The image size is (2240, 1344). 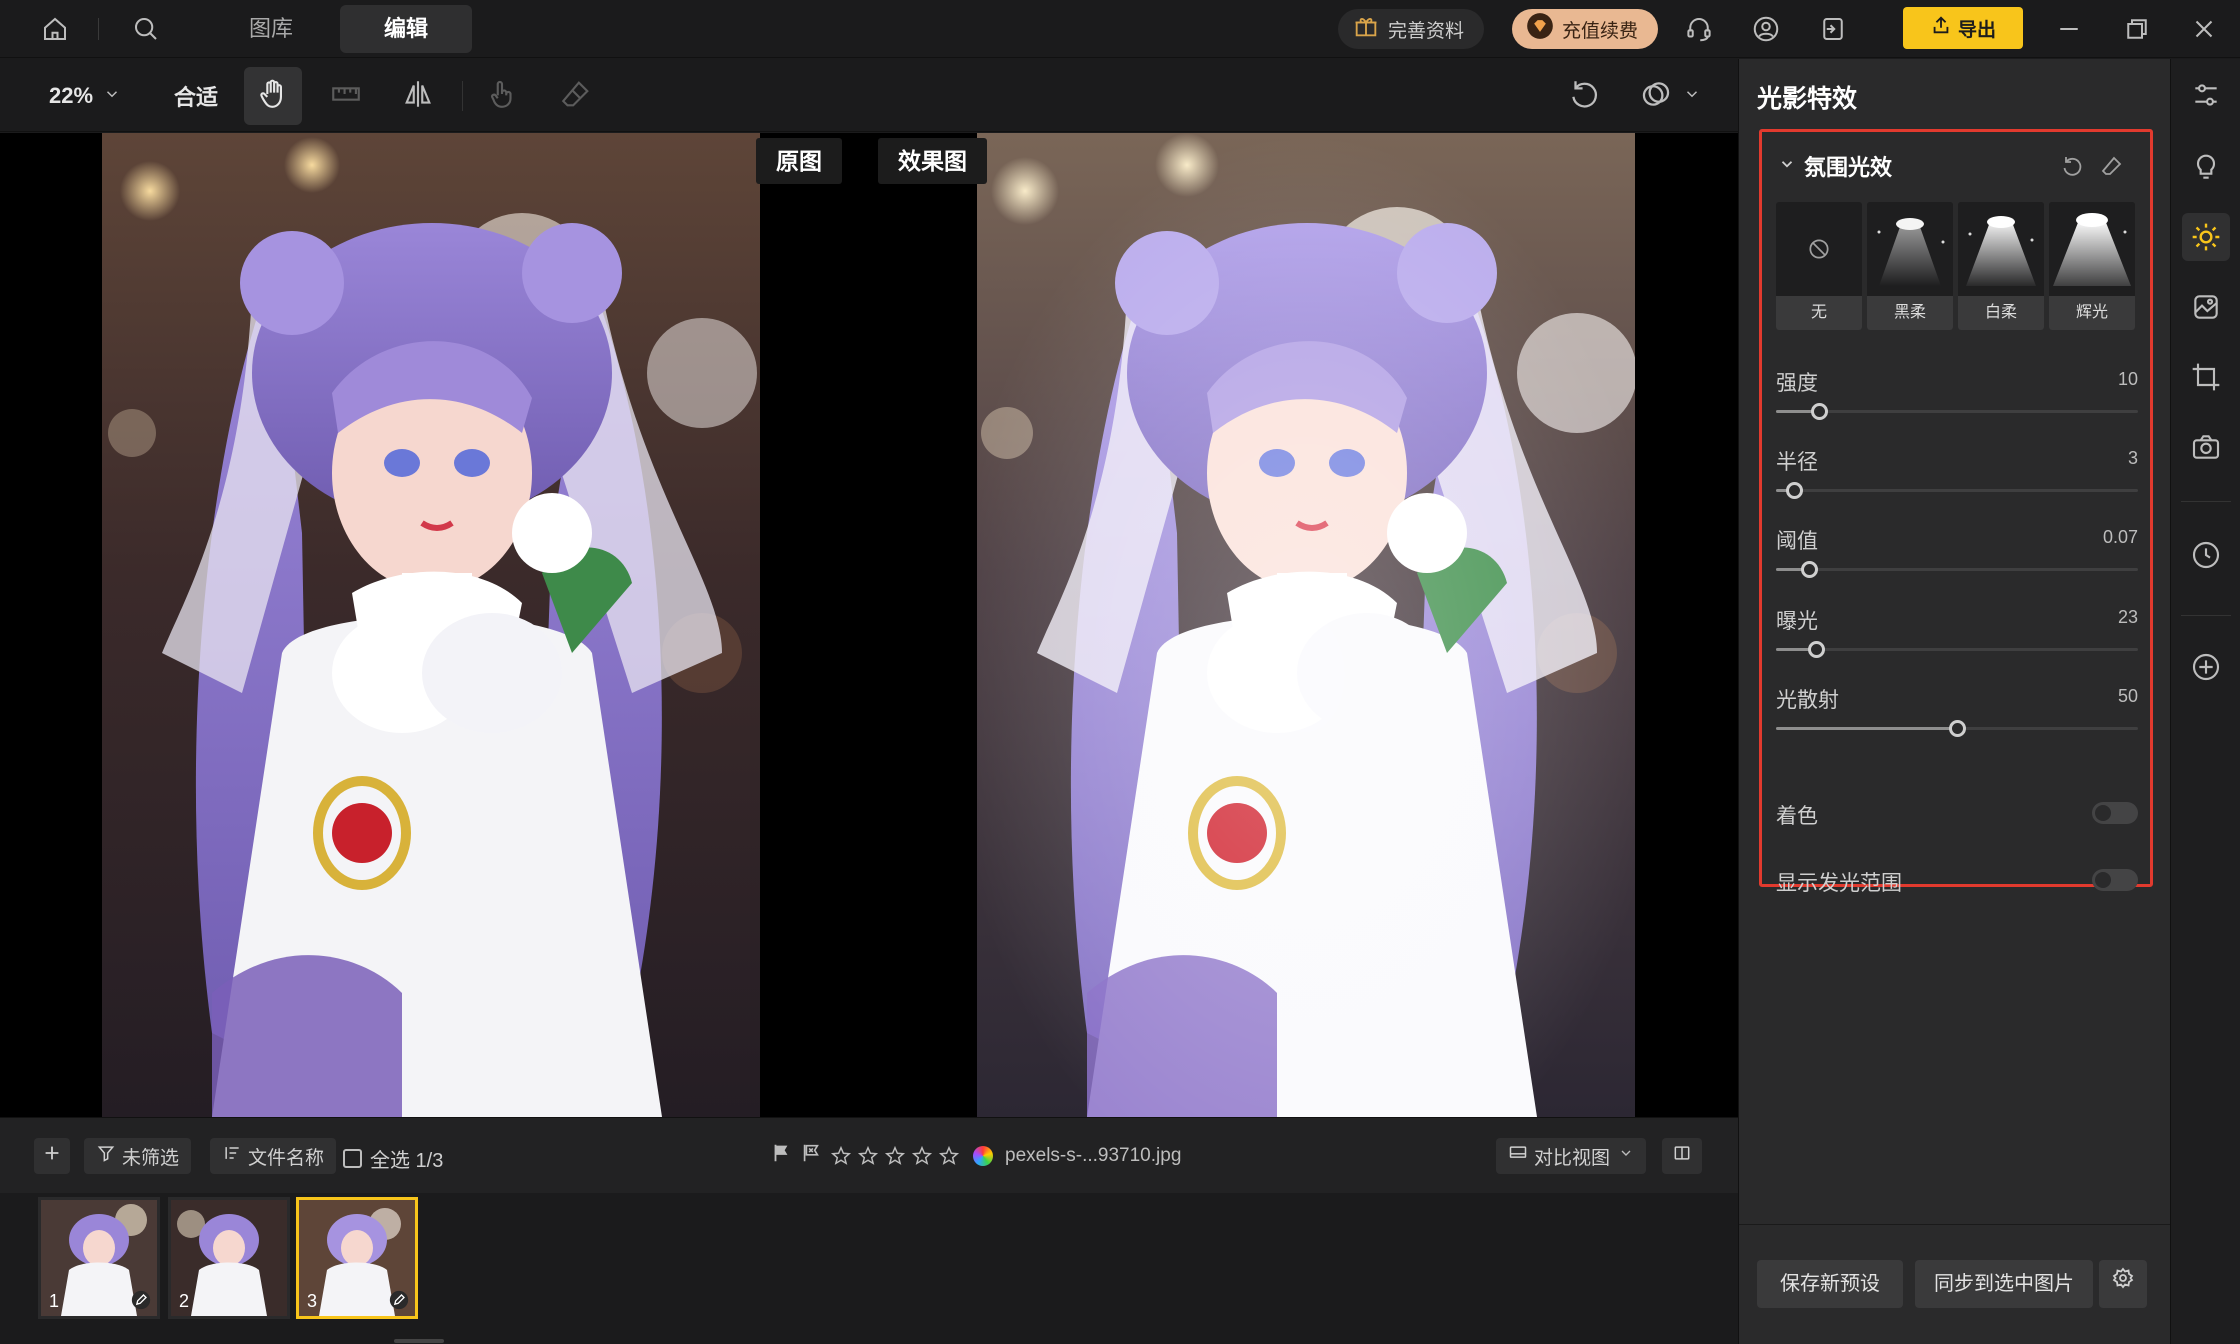 I want to click on color-label-icon, so click(x=983, y=1155).